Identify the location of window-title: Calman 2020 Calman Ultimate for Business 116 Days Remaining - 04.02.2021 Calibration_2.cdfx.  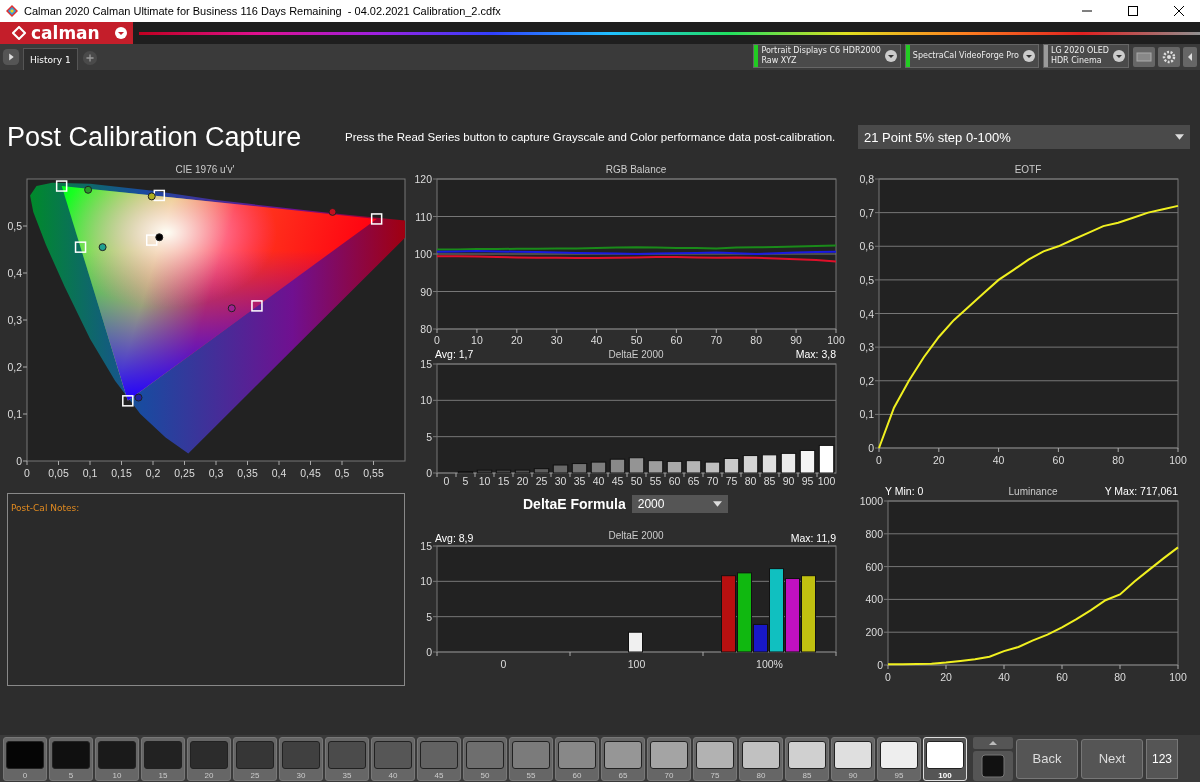
(262, 11).